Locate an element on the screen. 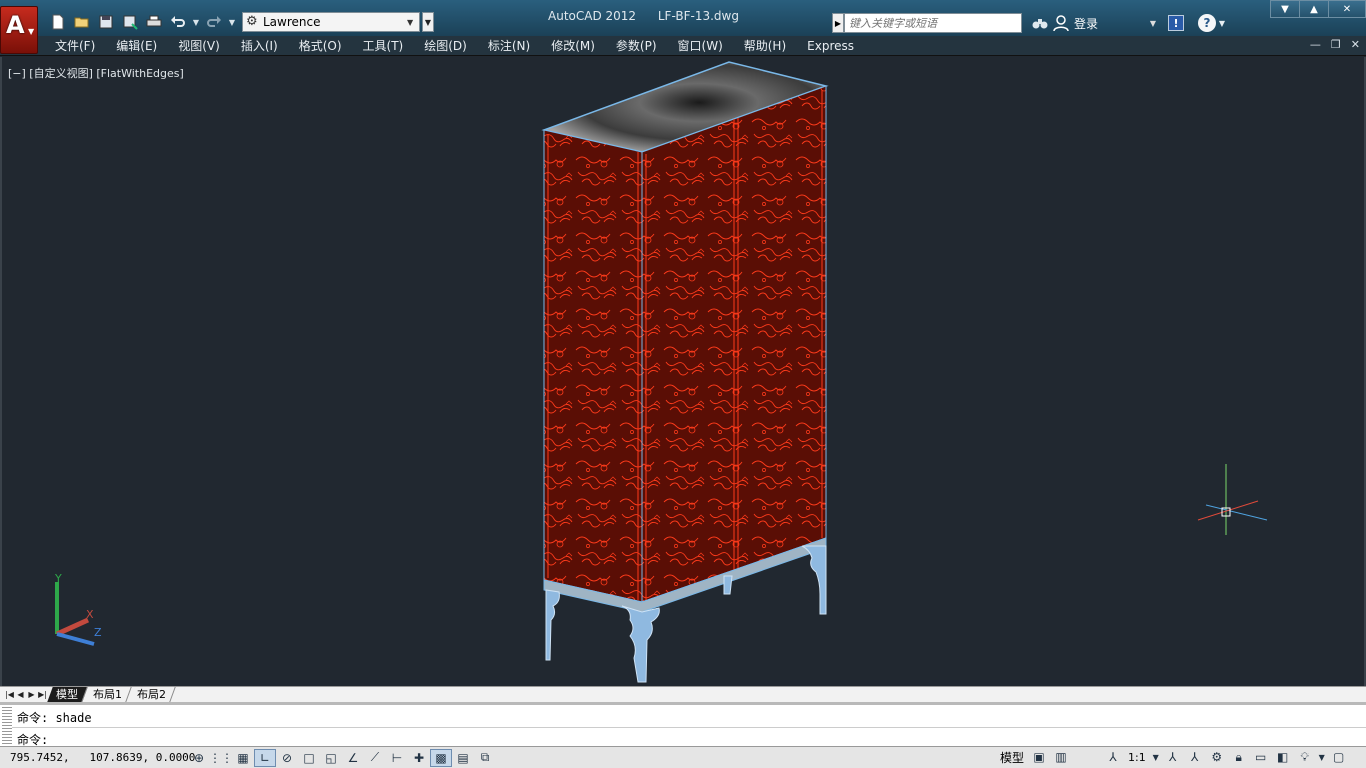 Image resolution: width=1366 pixels, height=768 pixels. maximize-button: ▲ is located at coordinates (1314, 9).